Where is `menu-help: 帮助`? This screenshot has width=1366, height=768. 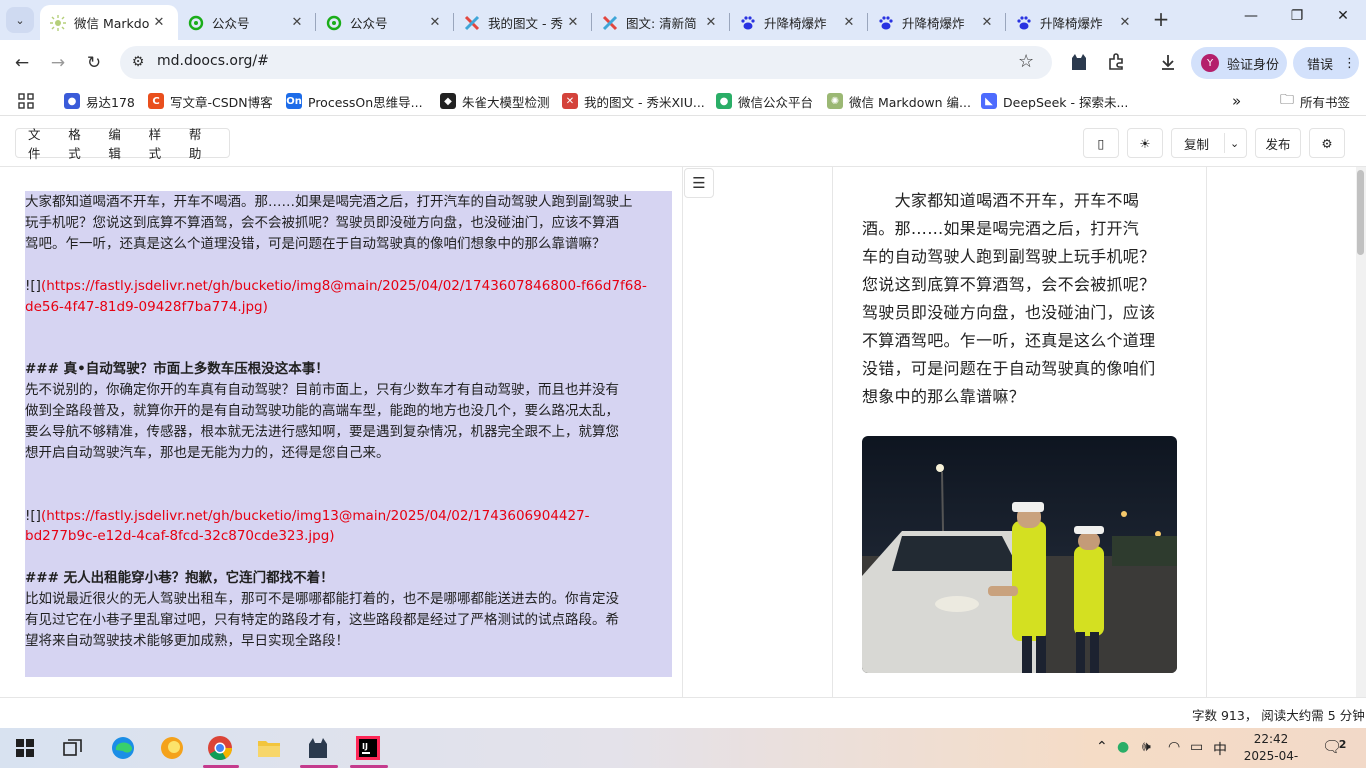 menu-help: 帮助 is located at coordinates (199, 143).